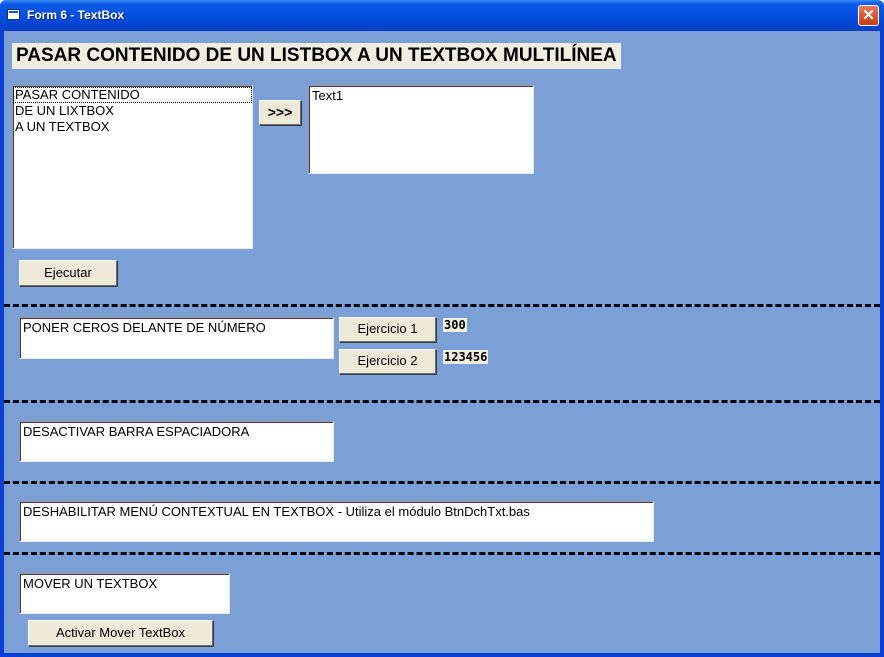 This screenshot has height=657, width=884. I want to click on transfer-button: >>>, so click(280, 112).